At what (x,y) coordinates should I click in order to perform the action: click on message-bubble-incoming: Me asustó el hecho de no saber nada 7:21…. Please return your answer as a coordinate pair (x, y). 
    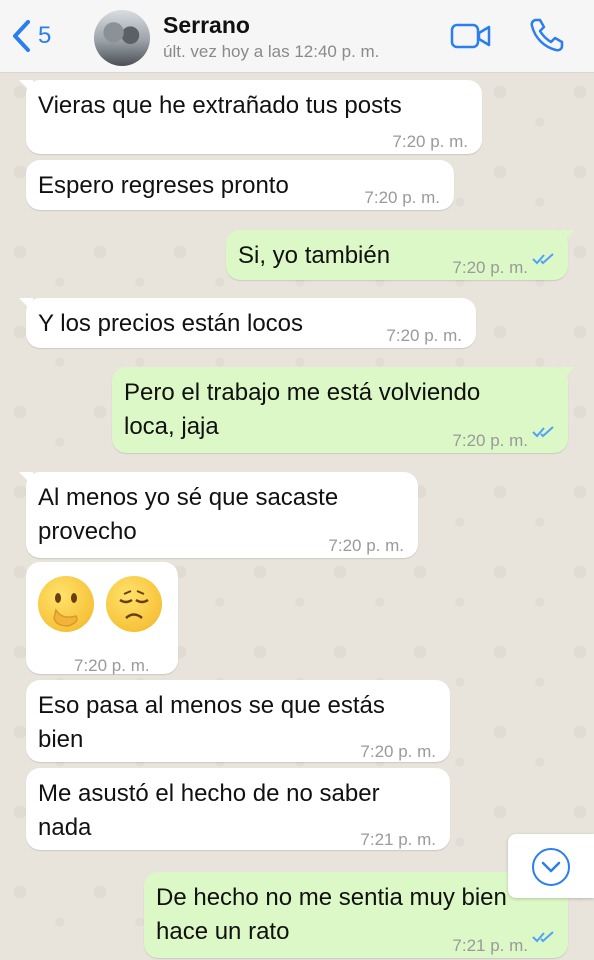
    Looking at the image, I should click on (238, 809).